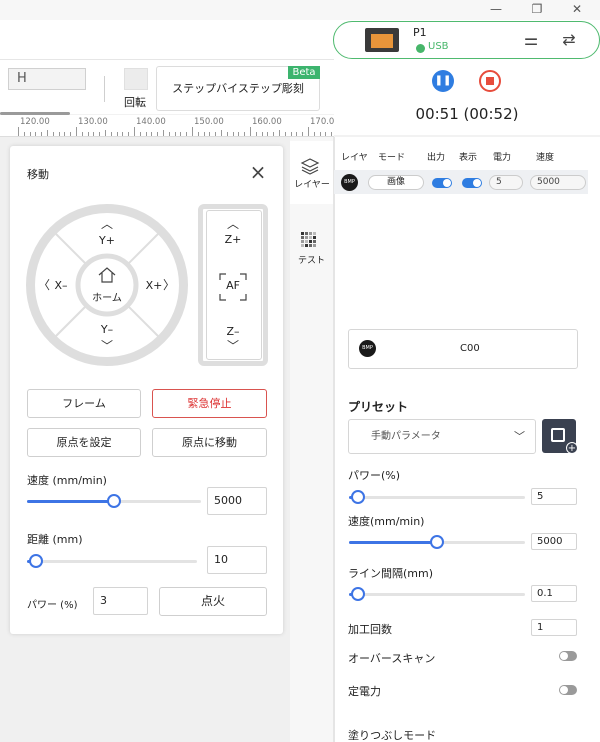 This screenshot has height=742, width=600. I want to click on close-icon: ✕, so click(577, 9).